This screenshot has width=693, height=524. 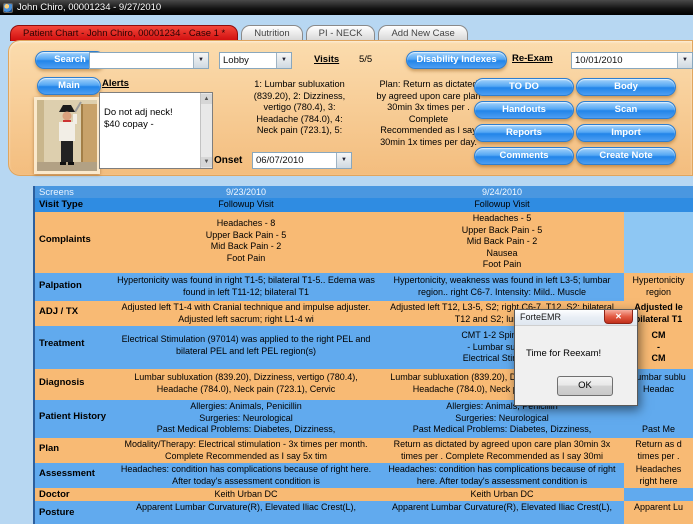 I want to click on body-button: Body, so click(x=626, y=87).